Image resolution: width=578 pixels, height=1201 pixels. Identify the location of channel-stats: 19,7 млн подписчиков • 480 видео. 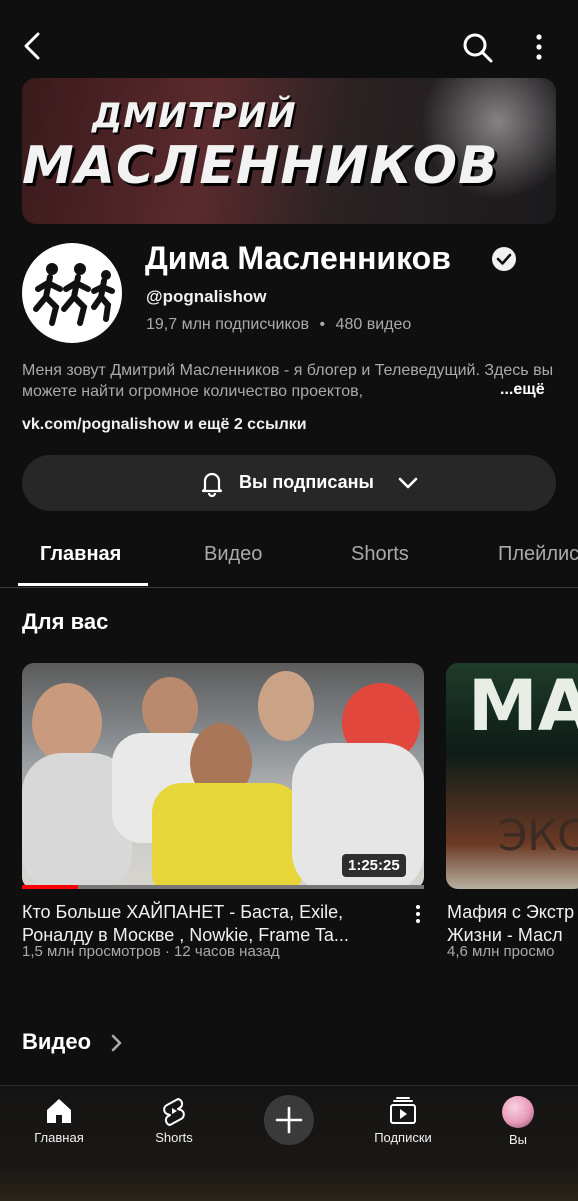
(278, 325).